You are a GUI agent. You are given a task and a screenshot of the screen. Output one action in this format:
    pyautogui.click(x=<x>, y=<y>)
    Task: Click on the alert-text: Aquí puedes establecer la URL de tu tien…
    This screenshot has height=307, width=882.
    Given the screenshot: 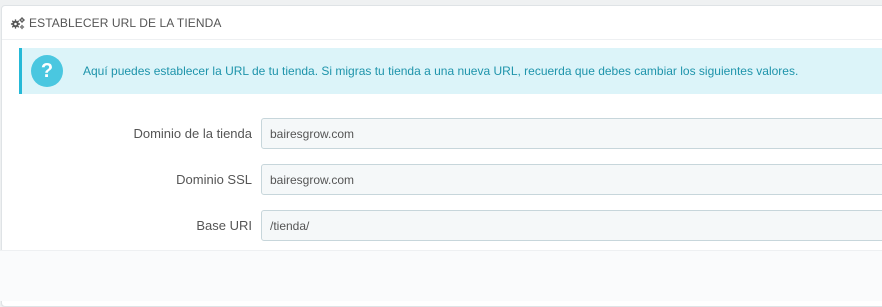 What is the action you would take?
    pyautogui.click(x=441, y=71)
    